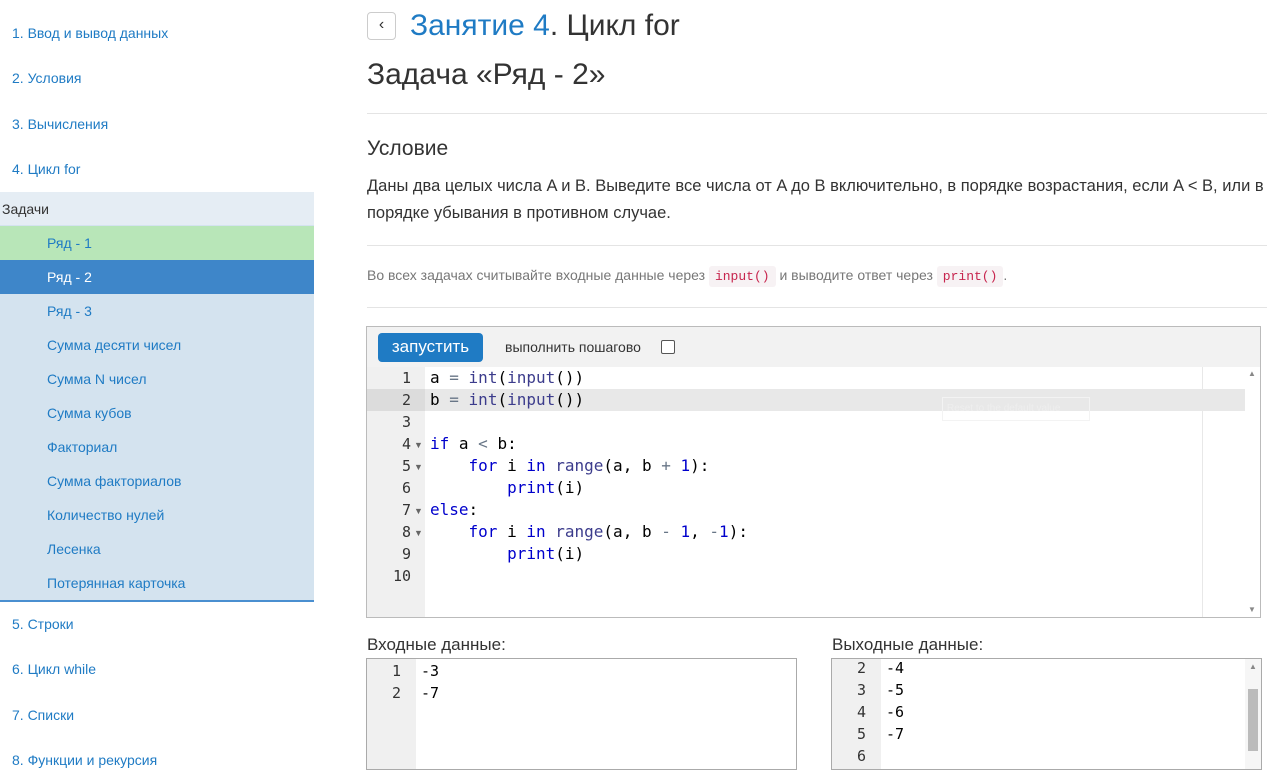 The width and height of the screenshot is (1267, 776). I want to click on task-item-sum-ten: Сумма десяти чисел, so click(157, 345).